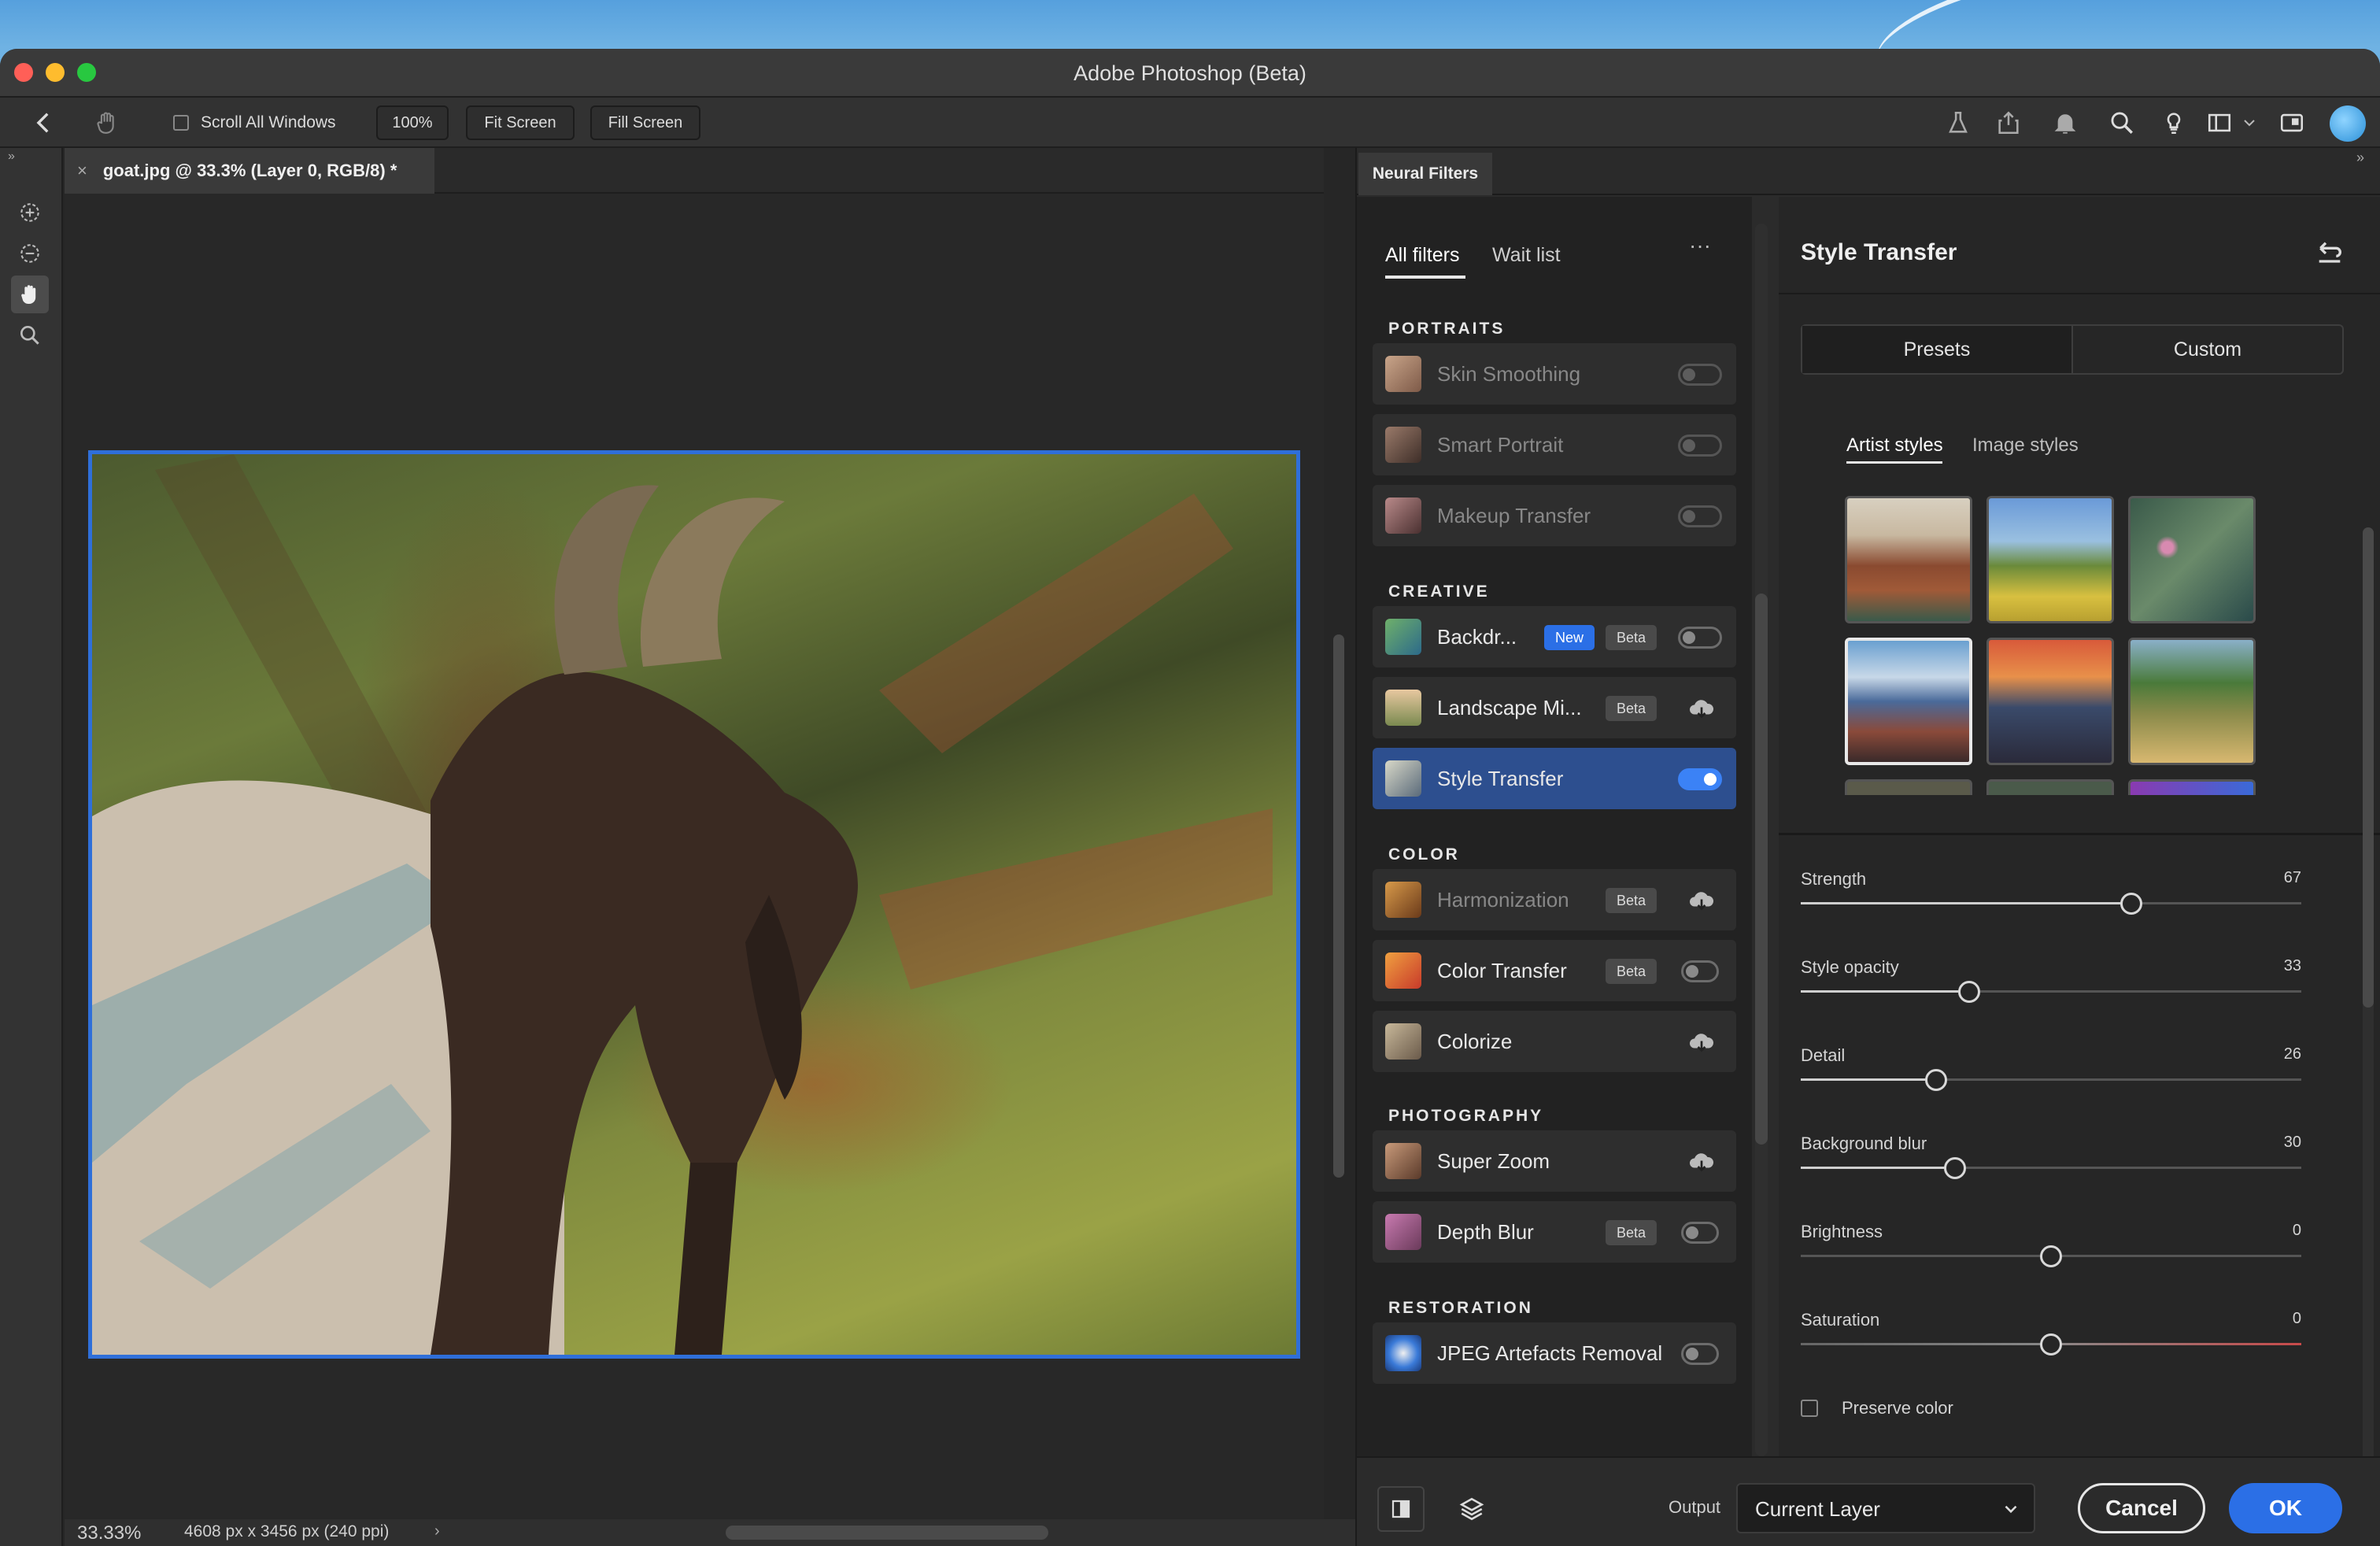 The height and width of the screenshot is (1546, 2380). Describe the element at coordinates (109, 1533) in the screenshot. I see `zoom-level: 33.33%` at that location.